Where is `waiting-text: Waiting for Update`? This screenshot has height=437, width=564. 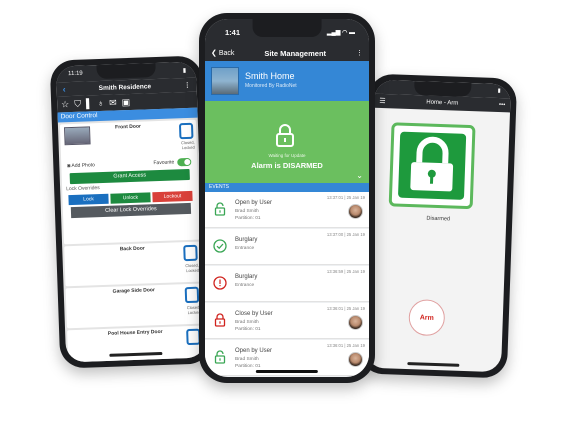 waiting-text: Waiting for Update is located at coordinates (287, 155).